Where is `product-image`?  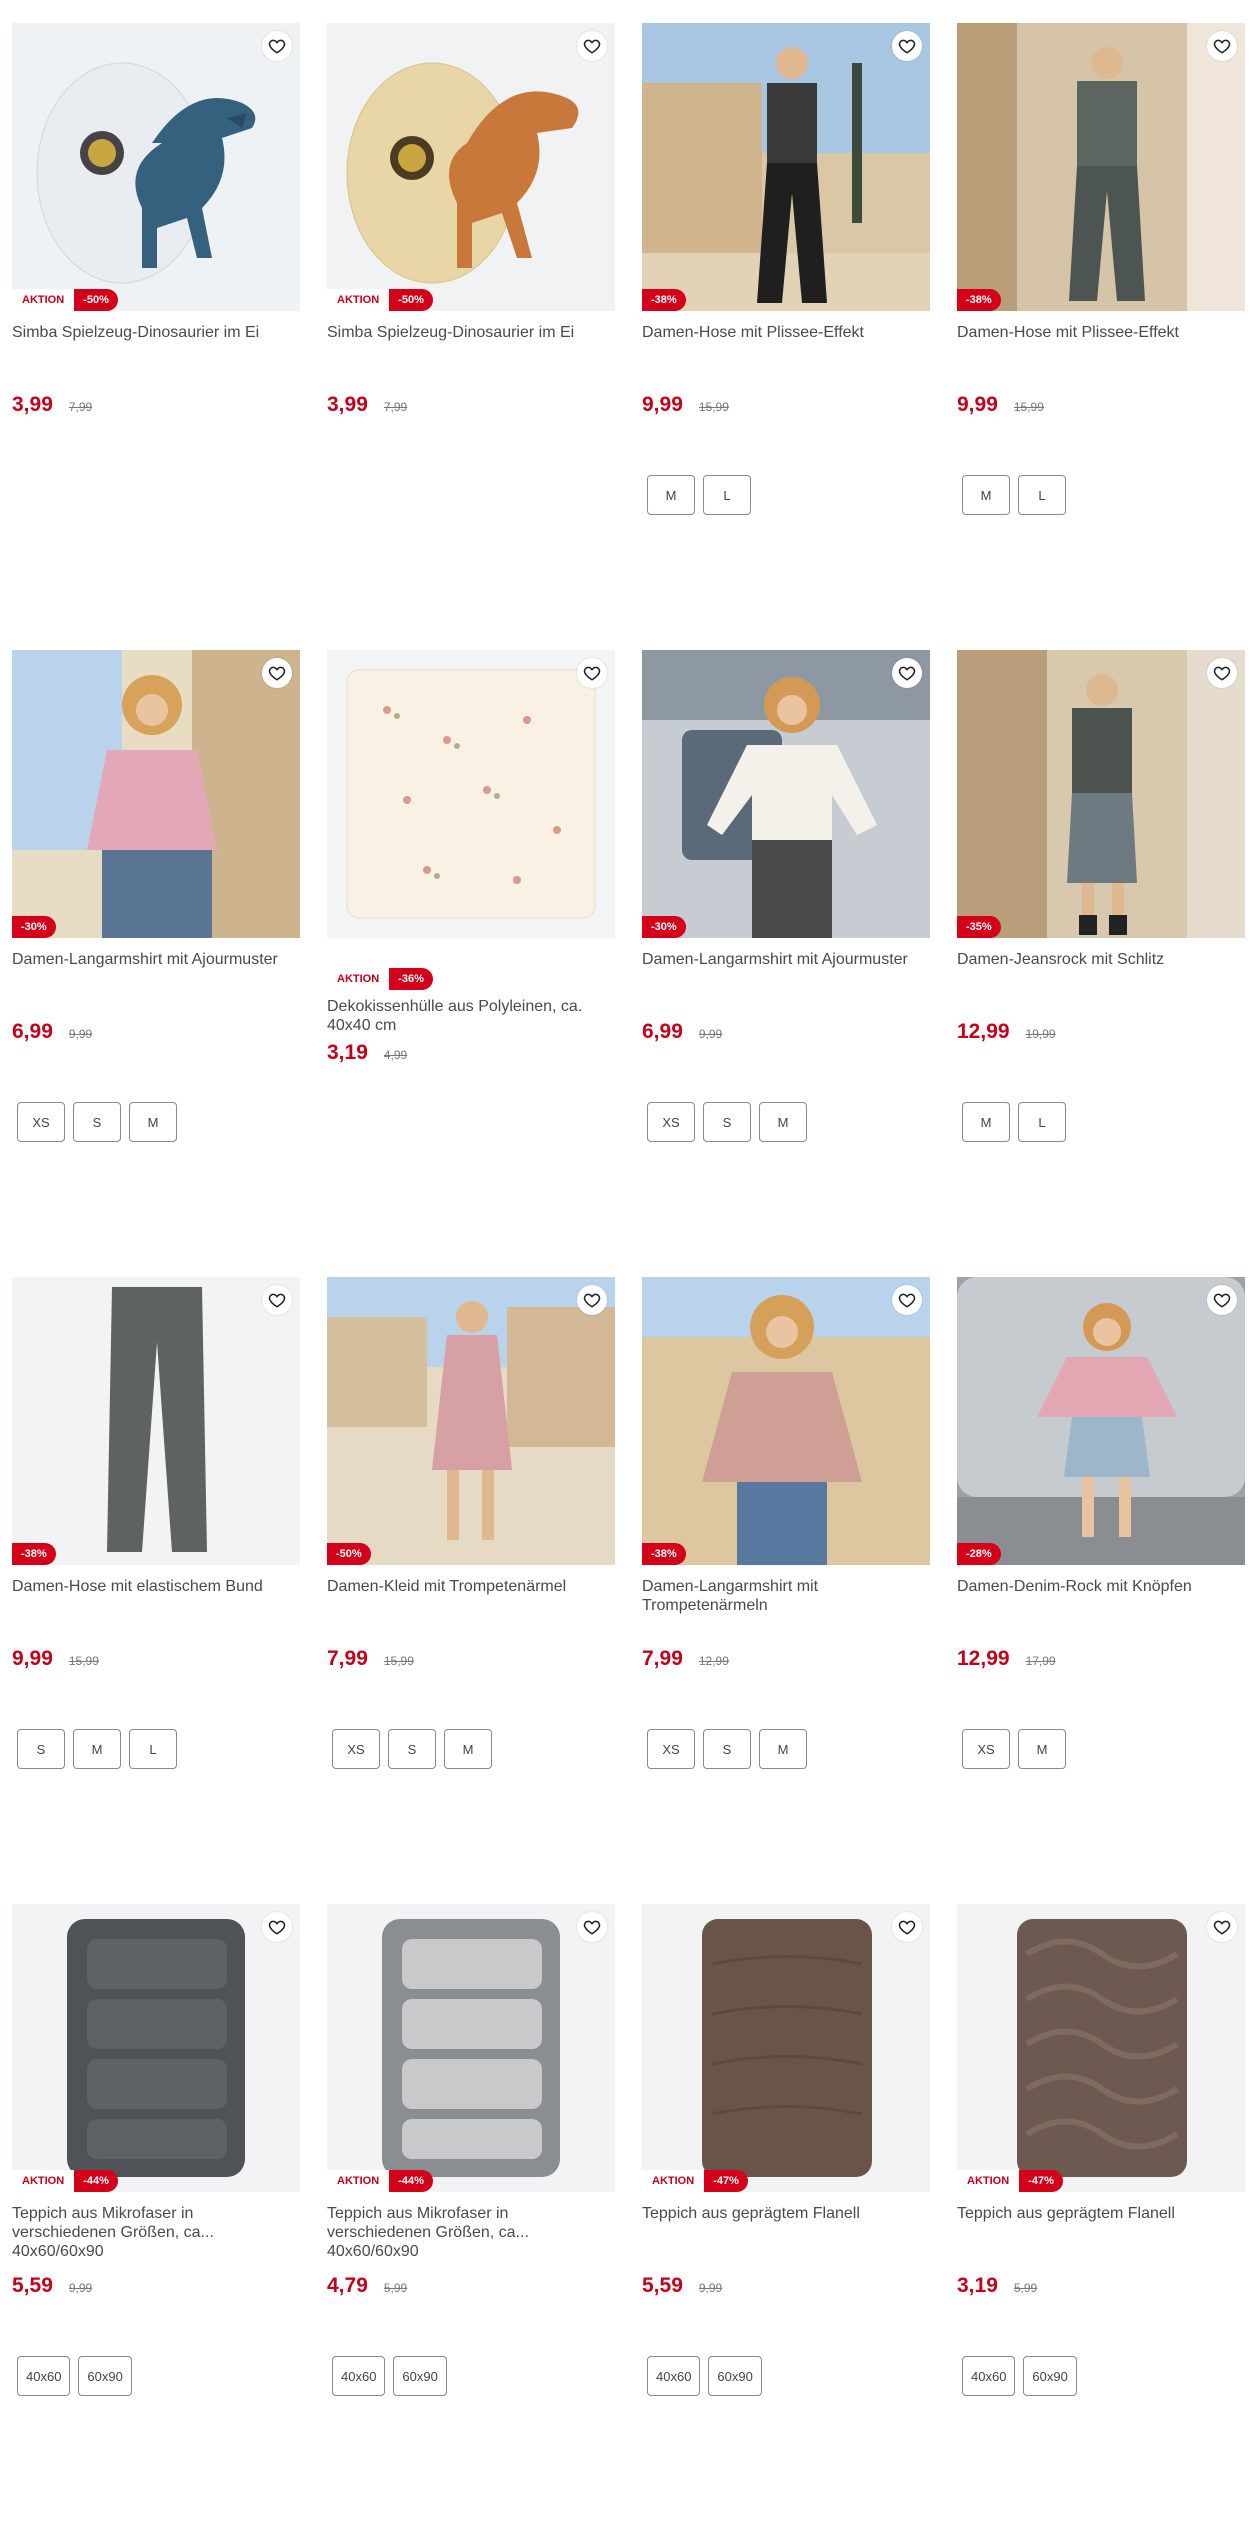
product-image is located at coordinates (471, 794).